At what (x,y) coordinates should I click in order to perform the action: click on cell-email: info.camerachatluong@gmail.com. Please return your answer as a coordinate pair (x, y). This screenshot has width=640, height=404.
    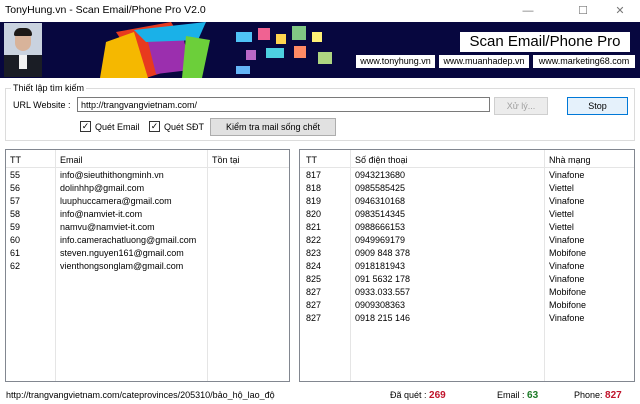
    Looking at the image, I should click on (128, 240).